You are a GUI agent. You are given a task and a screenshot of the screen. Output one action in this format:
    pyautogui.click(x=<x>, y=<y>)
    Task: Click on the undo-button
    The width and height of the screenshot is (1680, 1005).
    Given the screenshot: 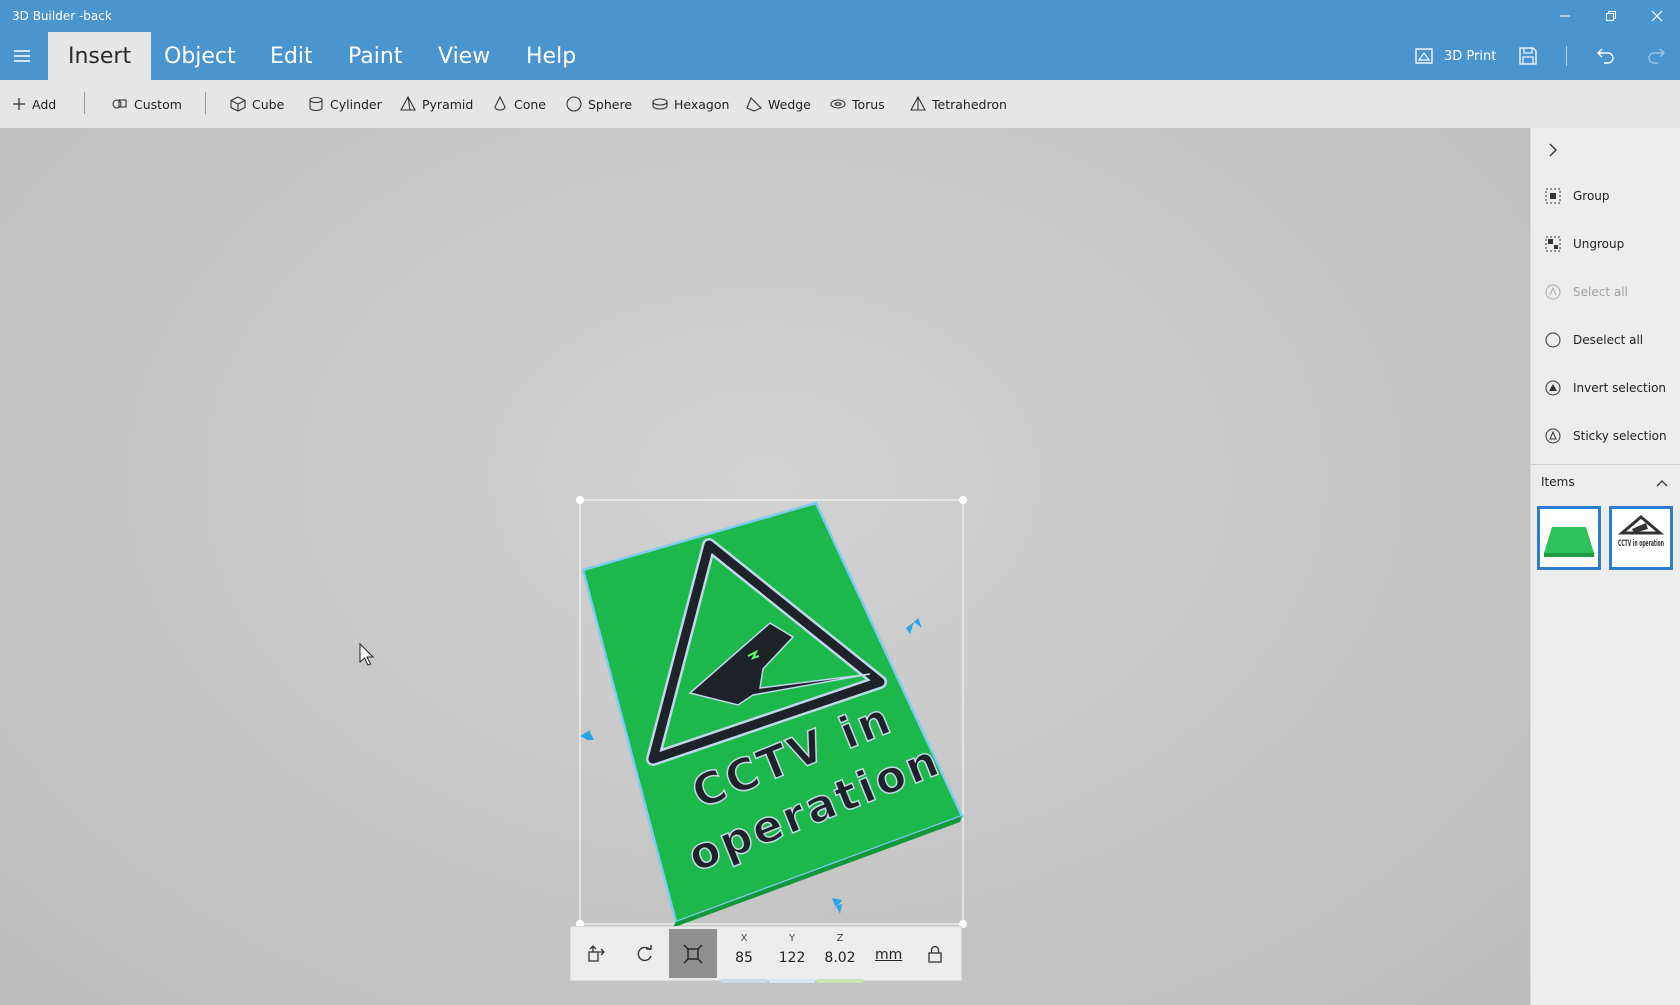 What is the action you would take?
    pyautogui.click(x=1606, y=56)
    